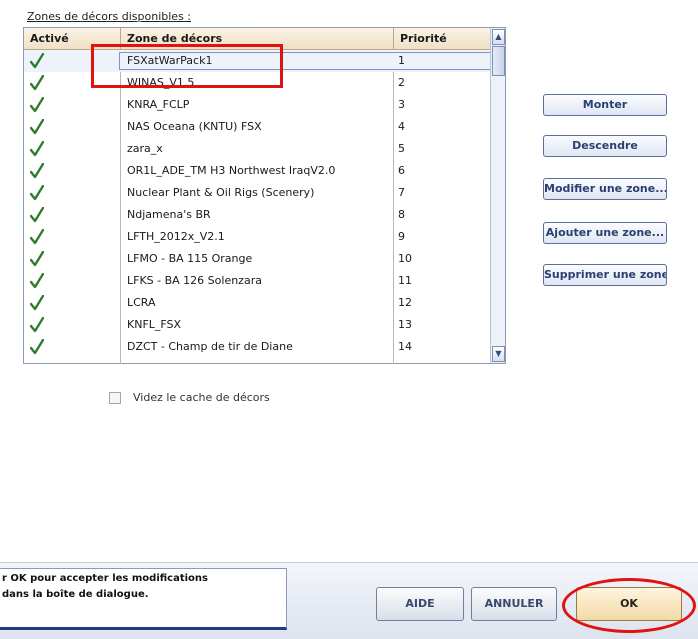 The image size is (698, 639). What do you see at coordinates (405, 302) in the screenshot?
I see `zone-priority: 12` at bounding box center [405, 302].